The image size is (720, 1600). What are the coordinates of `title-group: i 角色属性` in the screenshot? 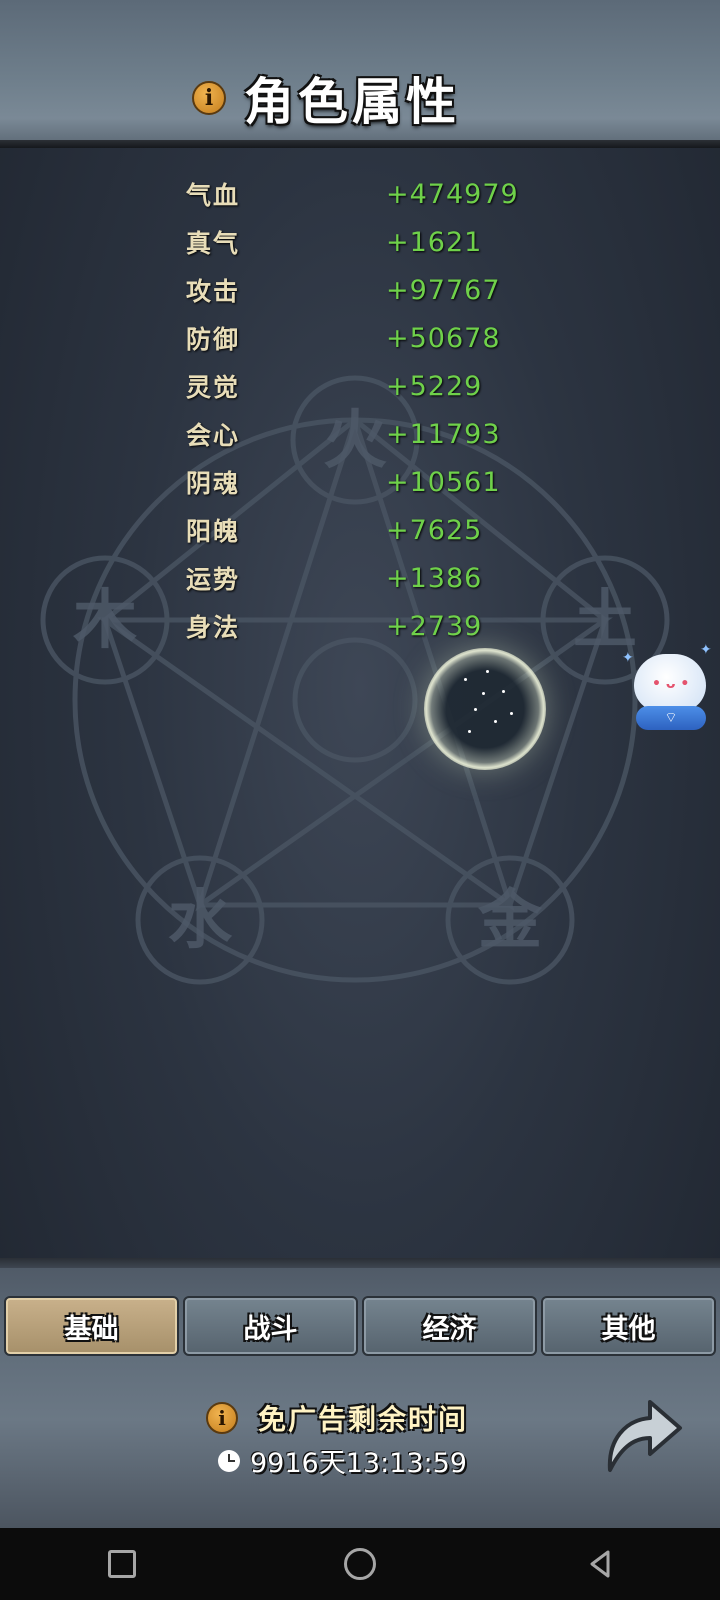 It's located at (326, 98).